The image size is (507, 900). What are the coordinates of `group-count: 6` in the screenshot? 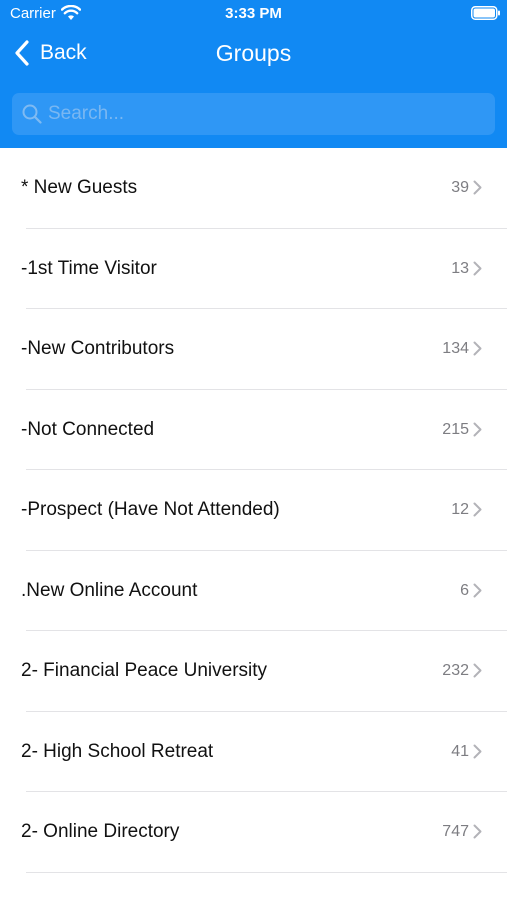 It's located at (464, 590).